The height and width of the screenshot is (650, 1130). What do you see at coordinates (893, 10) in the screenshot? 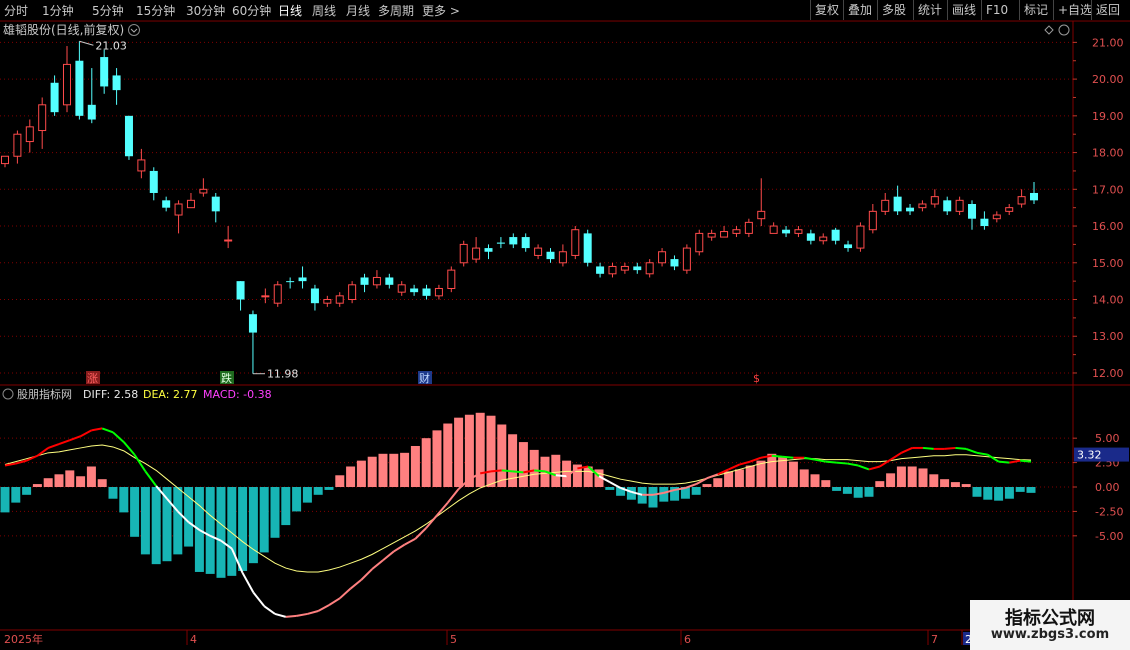
I see `toolbar-button-2: 多股` at bounding box center [893, 10].